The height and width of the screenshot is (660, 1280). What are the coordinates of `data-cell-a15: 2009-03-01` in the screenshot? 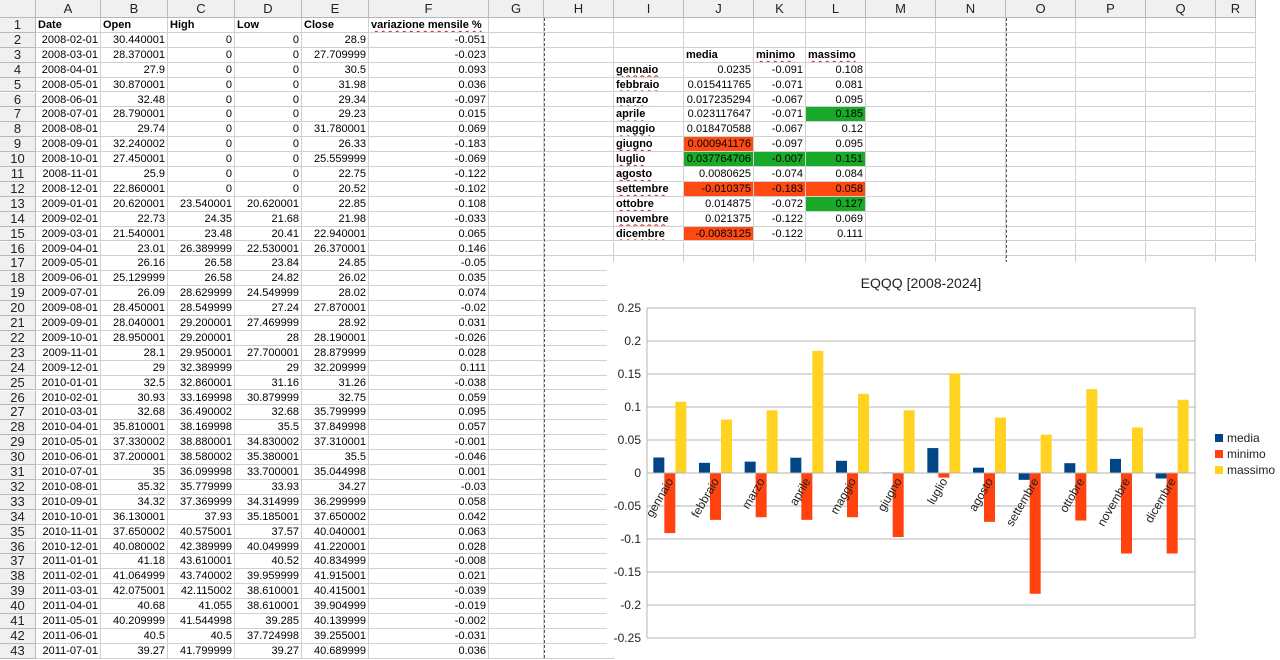 It's located at (68, 234).